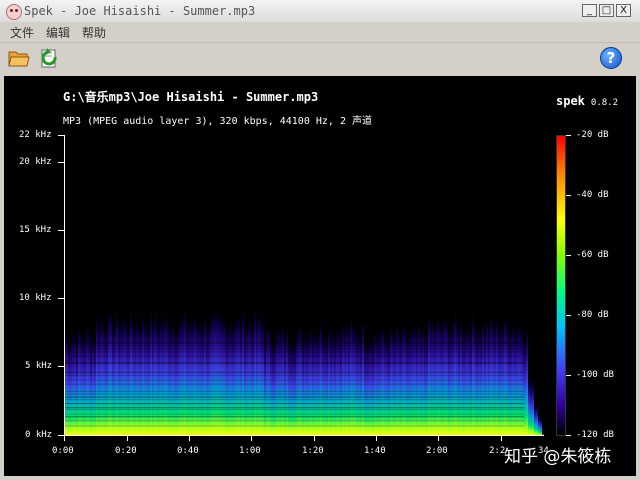 This screenshot has width=640, height=480. Describe the element at coordinates (589, 10) in the screenshot. I see `minimize-button: _` at that location.